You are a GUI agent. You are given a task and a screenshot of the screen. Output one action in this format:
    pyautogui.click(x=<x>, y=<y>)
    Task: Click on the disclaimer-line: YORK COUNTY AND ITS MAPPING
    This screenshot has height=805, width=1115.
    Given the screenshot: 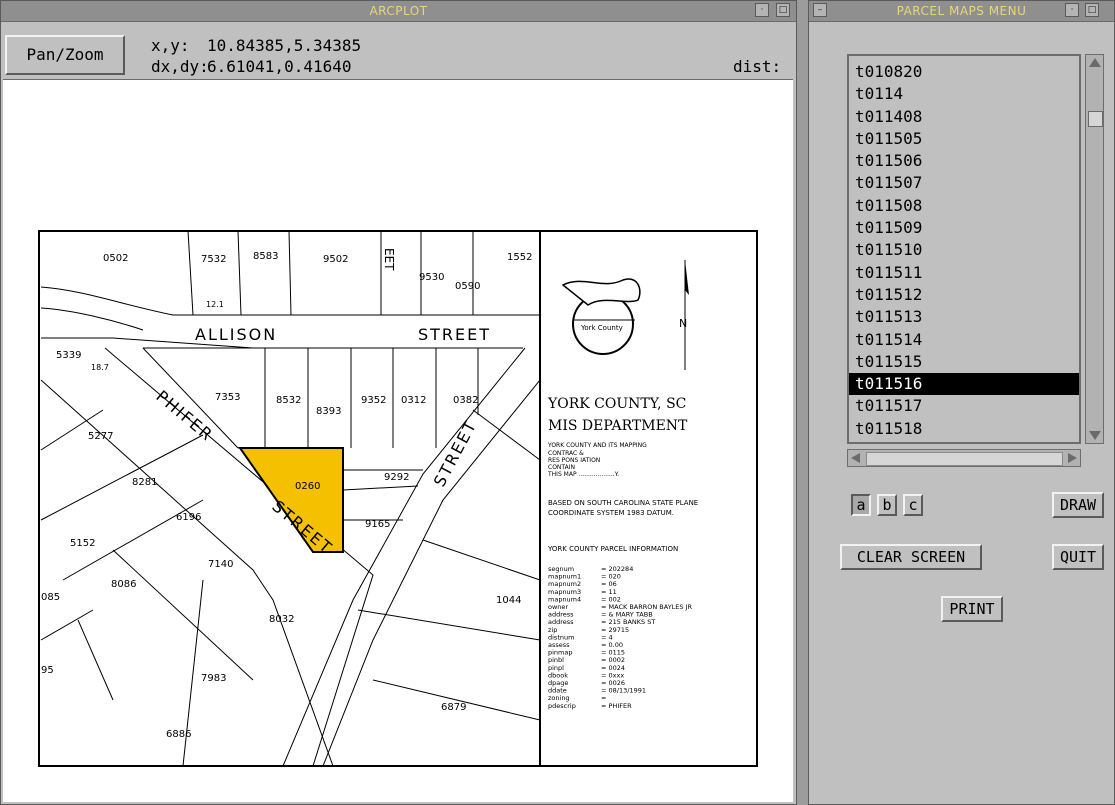 What is the action you would take?
    pyautogui.click(x=597, y=445)
    